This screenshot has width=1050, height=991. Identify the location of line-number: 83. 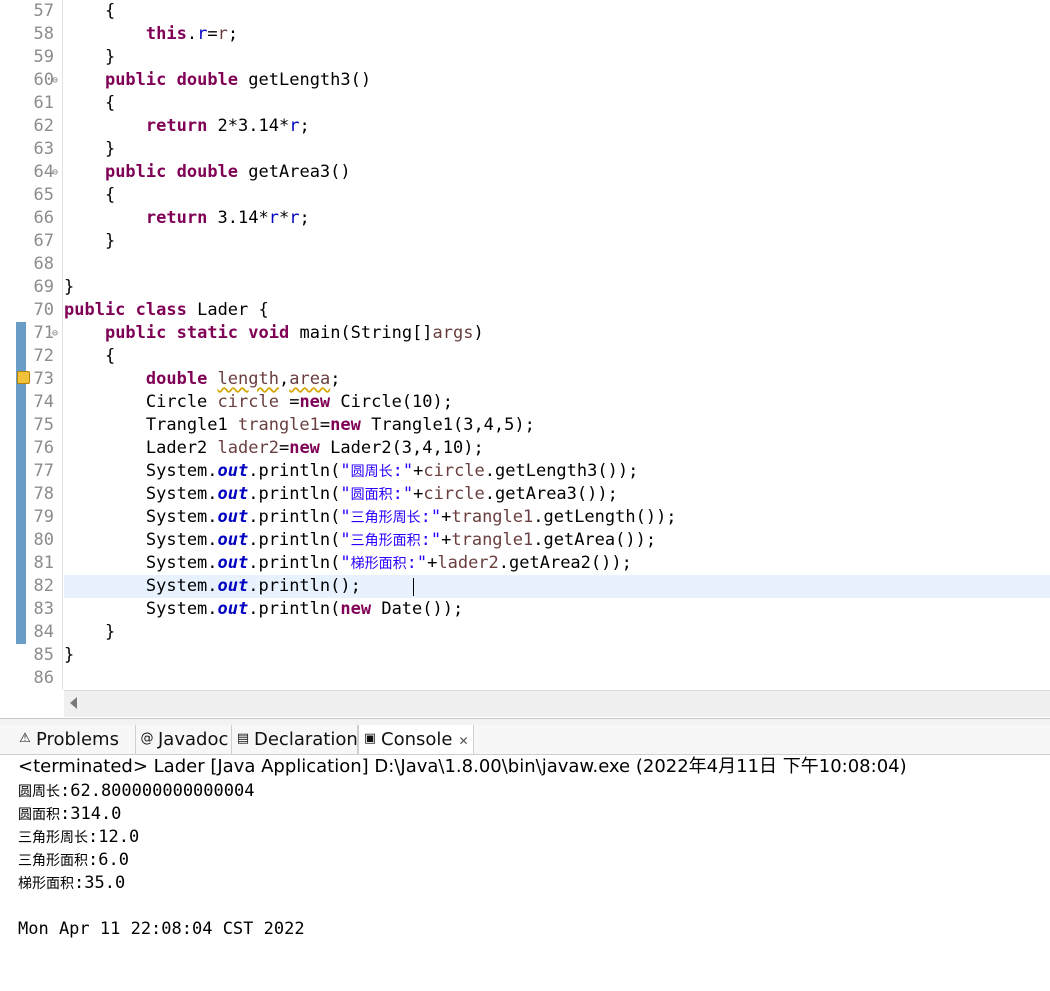
(43, 609).